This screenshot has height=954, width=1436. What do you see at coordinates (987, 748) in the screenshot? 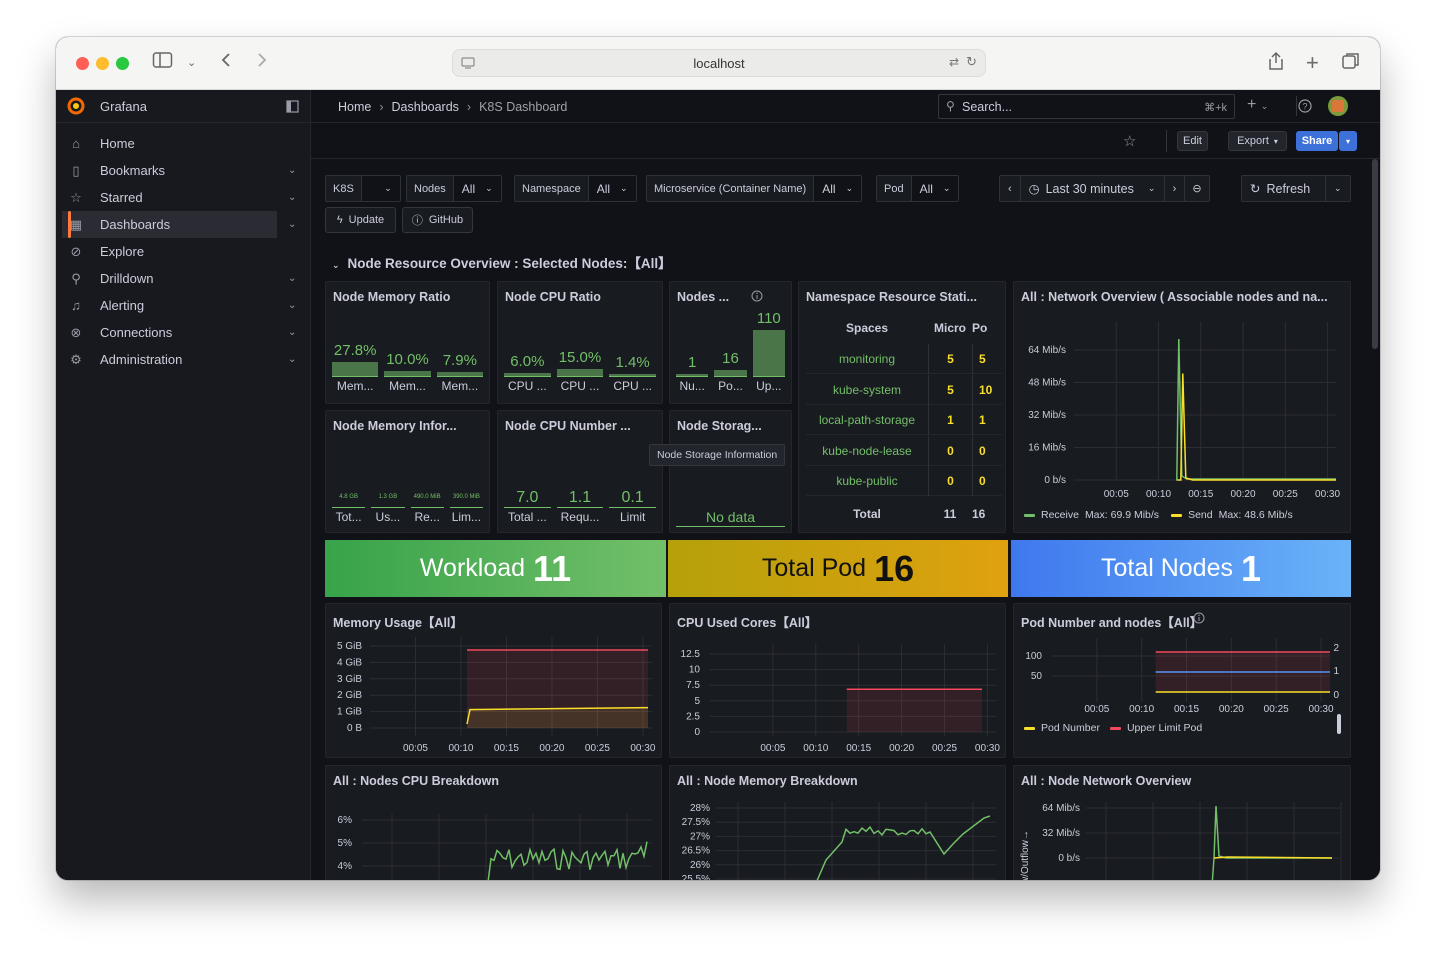
I see `x-tick-label: 00:30` at bounding box center [987, 748].